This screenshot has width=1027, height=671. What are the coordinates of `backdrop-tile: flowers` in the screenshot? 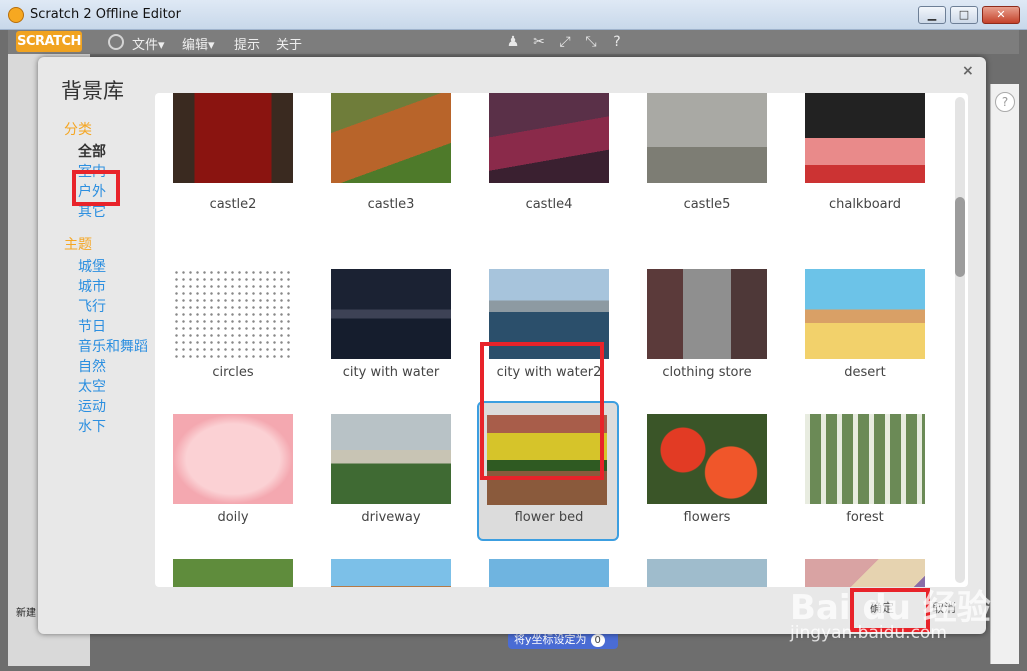 It's located at (699, 478).